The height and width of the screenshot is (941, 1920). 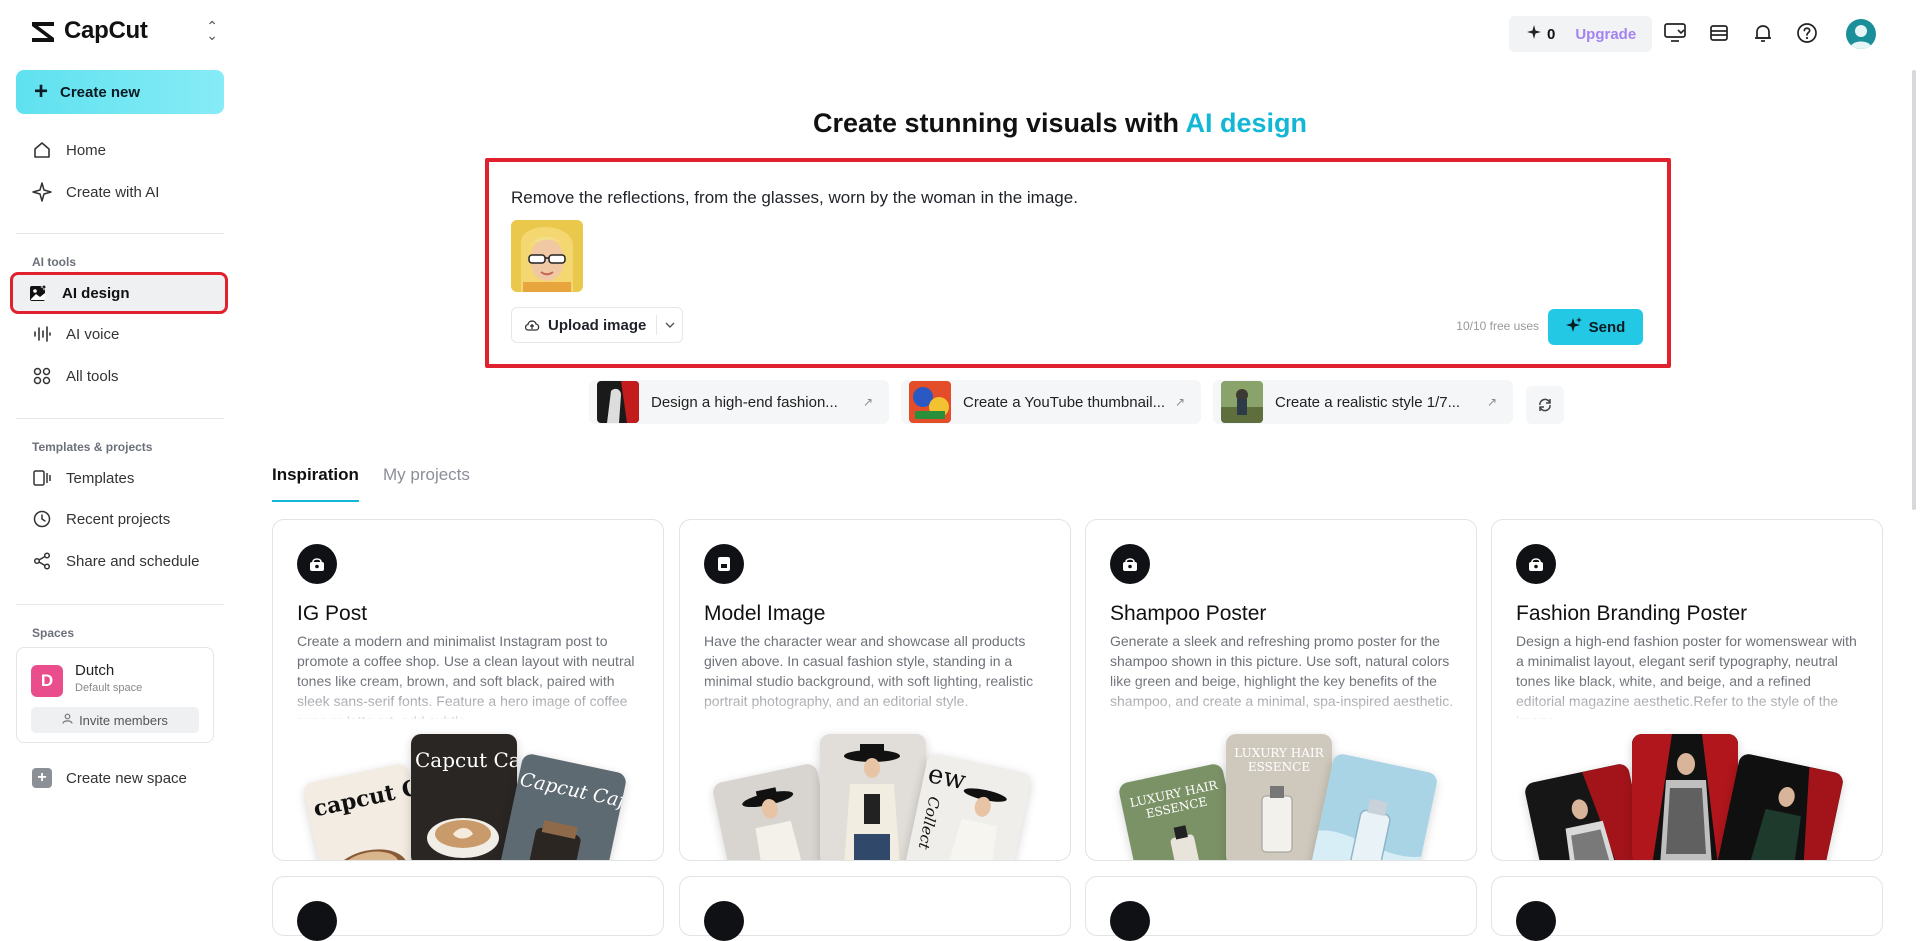 What do you see at coordinates (53, 633) in the screenshot?
I see `spaces-heading: Spaces` at bounding box center [53, 633].